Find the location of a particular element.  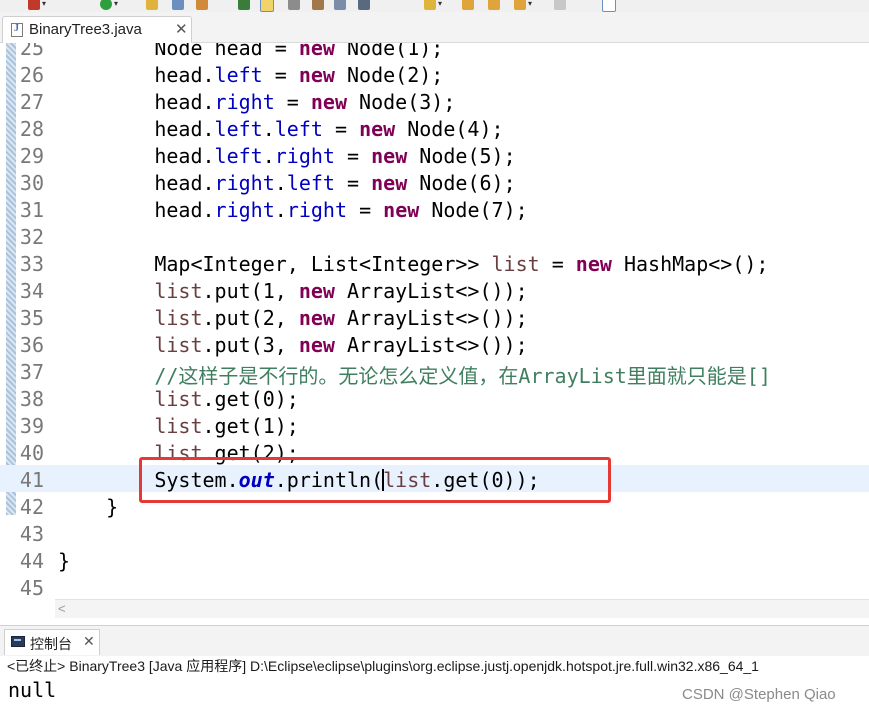

code-line: 30 head.right.left = new Node(6); is located at coordinates (434, 181).